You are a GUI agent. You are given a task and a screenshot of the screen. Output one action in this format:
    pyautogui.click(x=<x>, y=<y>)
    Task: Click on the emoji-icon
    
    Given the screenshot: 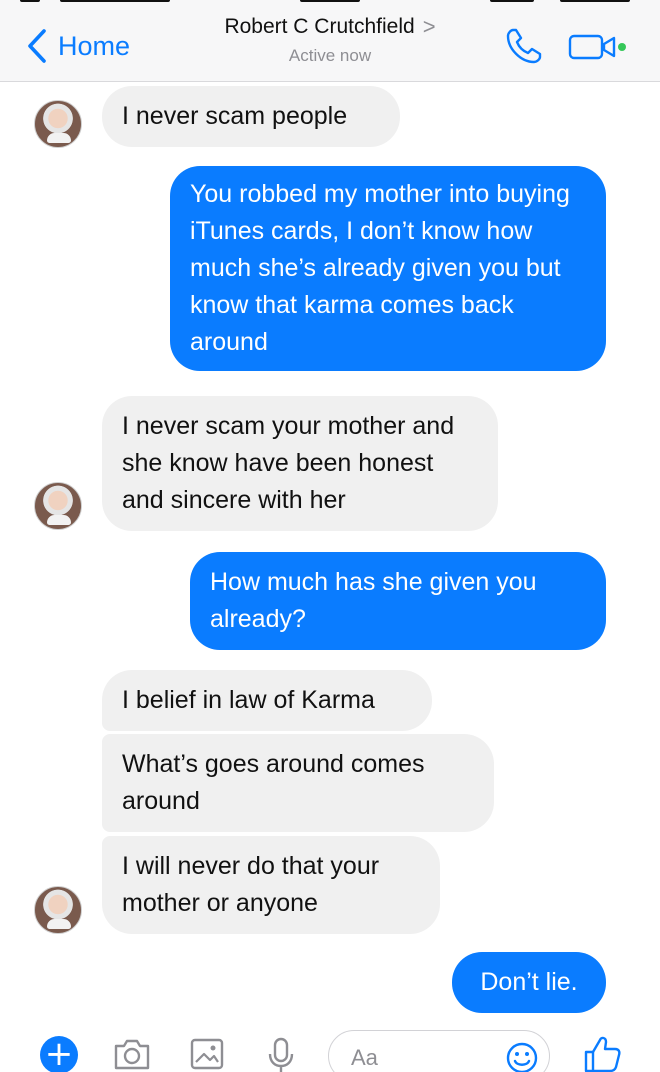 What is the action you would take?
    pyautogui.click(x=522, y=1056)
    